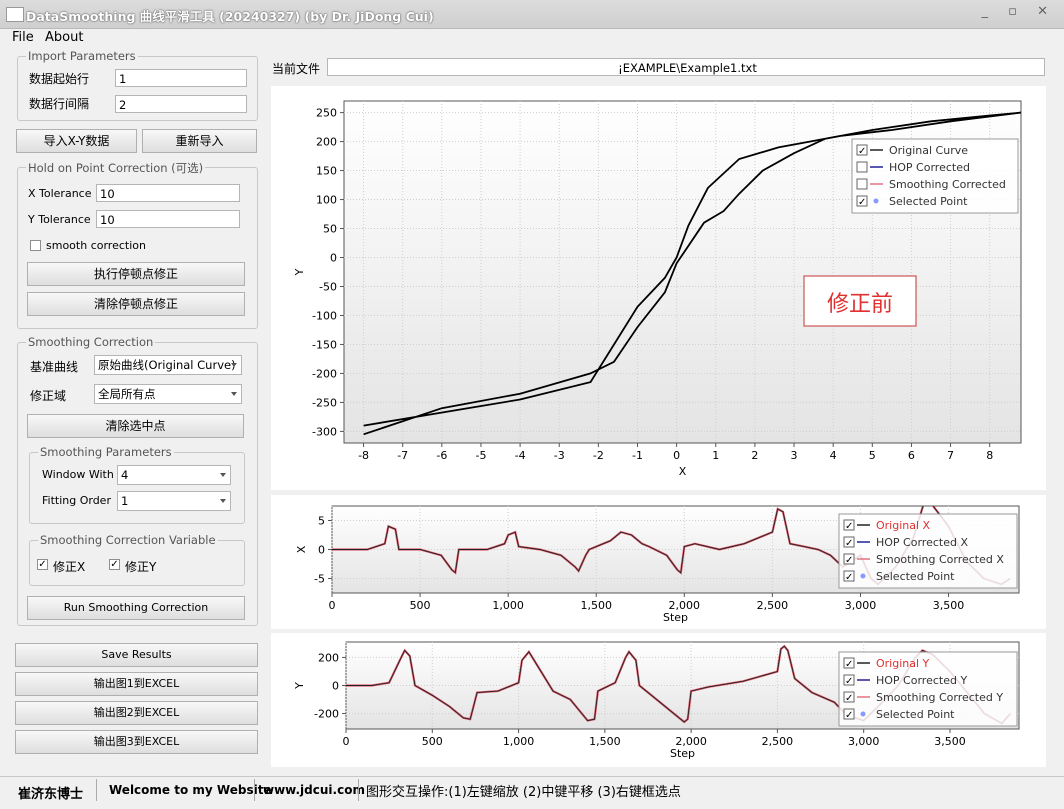 The width and height of the screenshot is (1064, 809). I want to click on x-tick-label: -5, so click(480, 455).